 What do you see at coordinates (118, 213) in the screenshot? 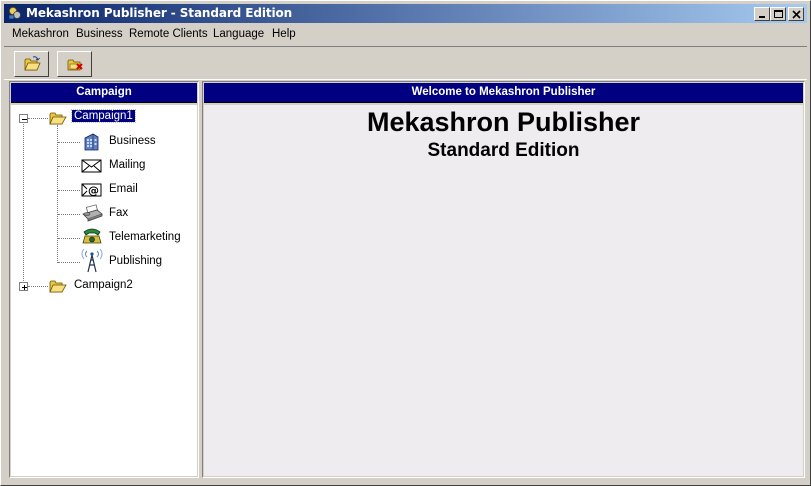
I see `tree-node-fax: Fax` at bounding box center [118, 213].